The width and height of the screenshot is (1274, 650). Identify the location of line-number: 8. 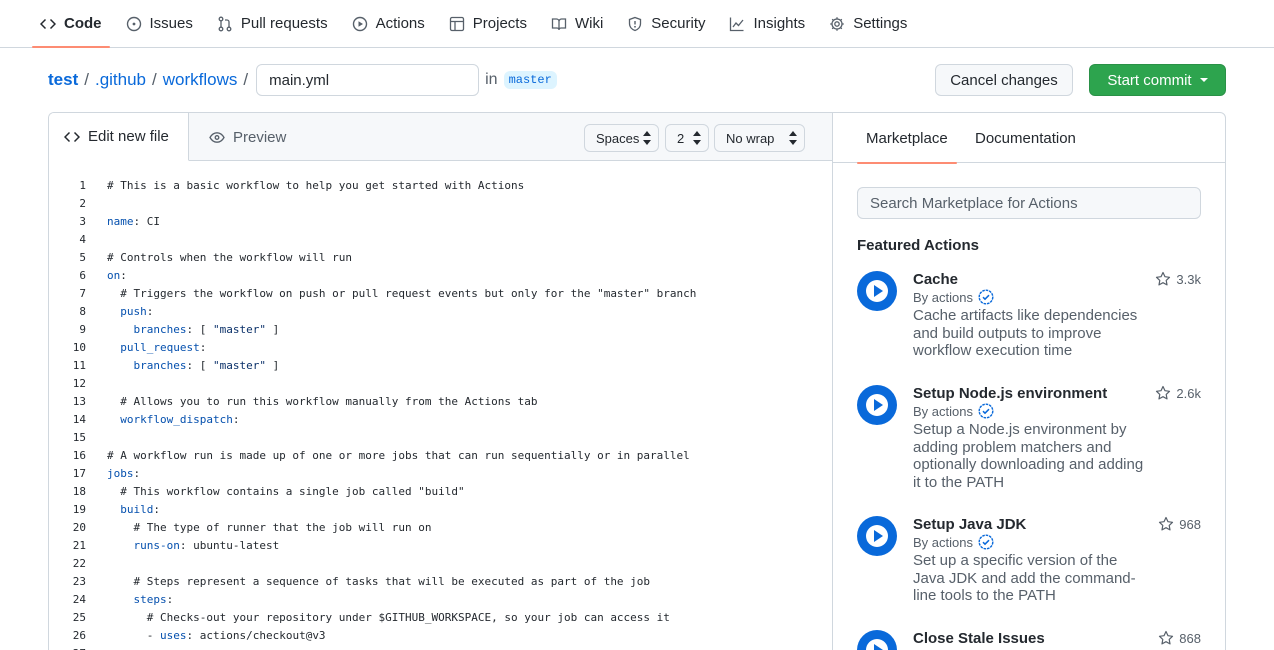
(82, 311).